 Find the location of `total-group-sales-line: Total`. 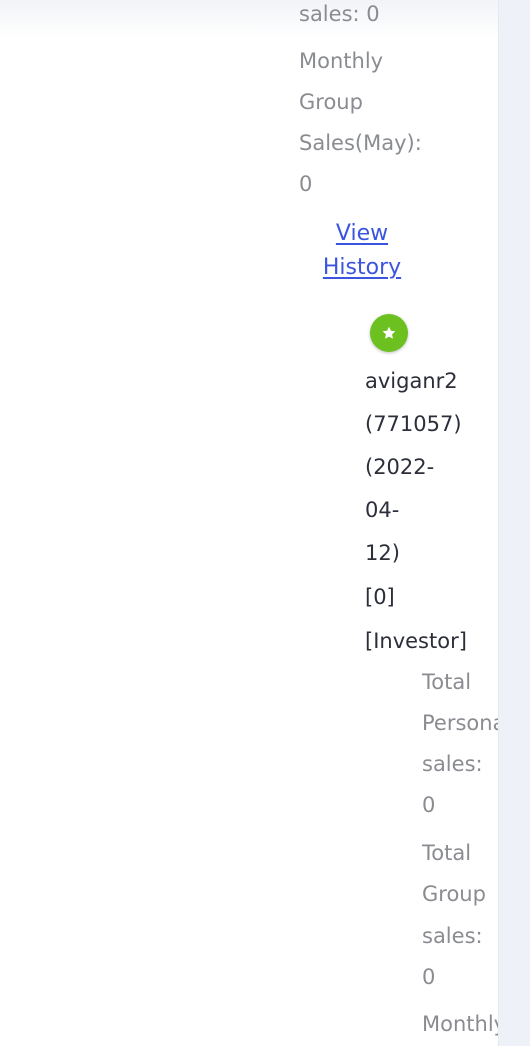

total-group-sales-line: Total is located at coordinates (447, 853).